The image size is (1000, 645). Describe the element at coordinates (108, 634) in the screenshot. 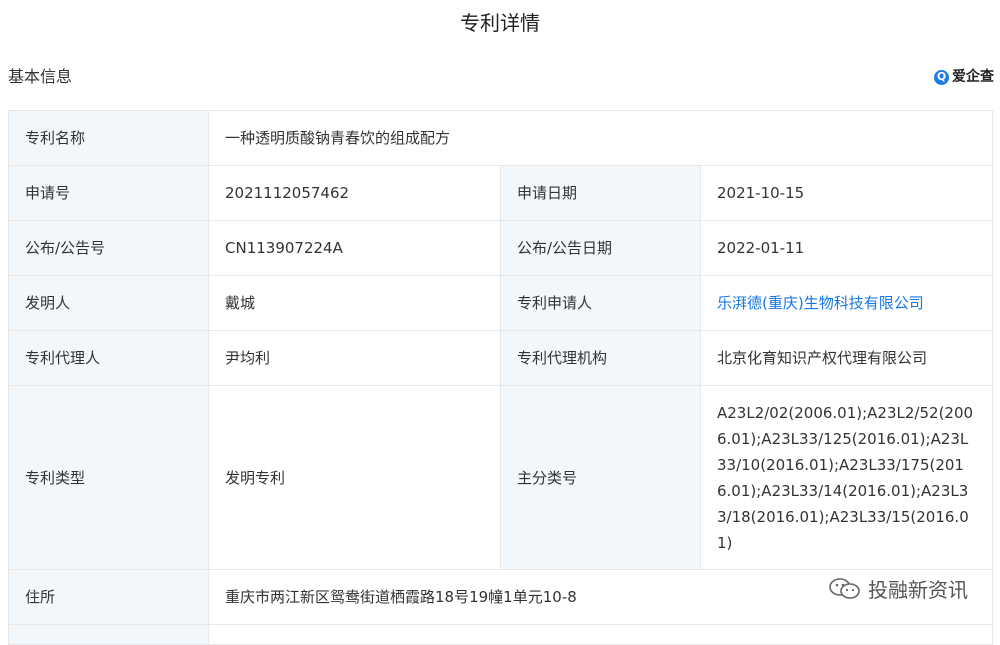

I see `table-row-partial` at that location.